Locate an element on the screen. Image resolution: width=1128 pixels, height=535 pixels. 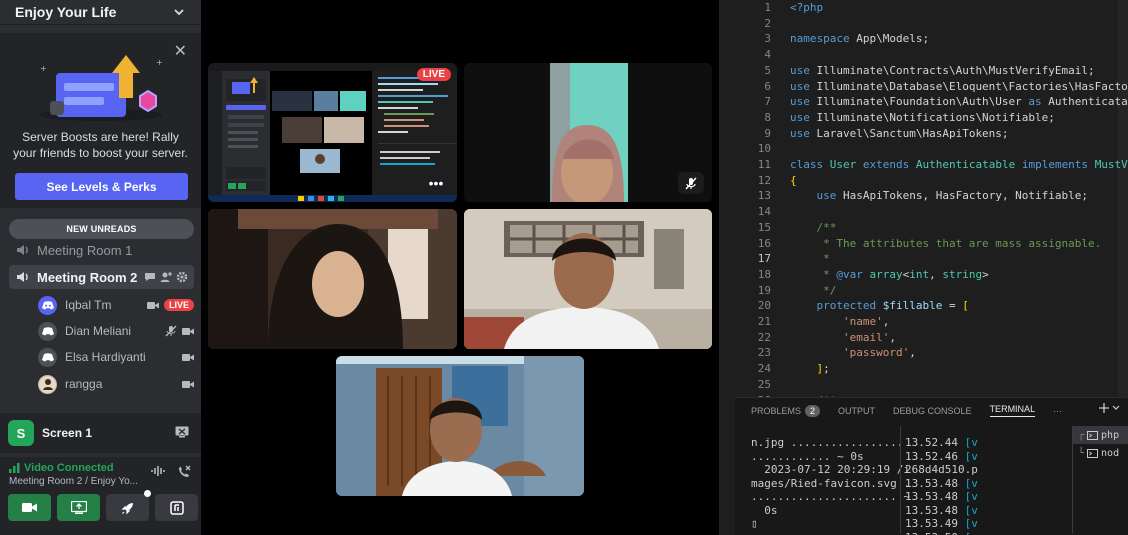
channel-label: Meeting Room 1 is located at coordinates (85, 250).